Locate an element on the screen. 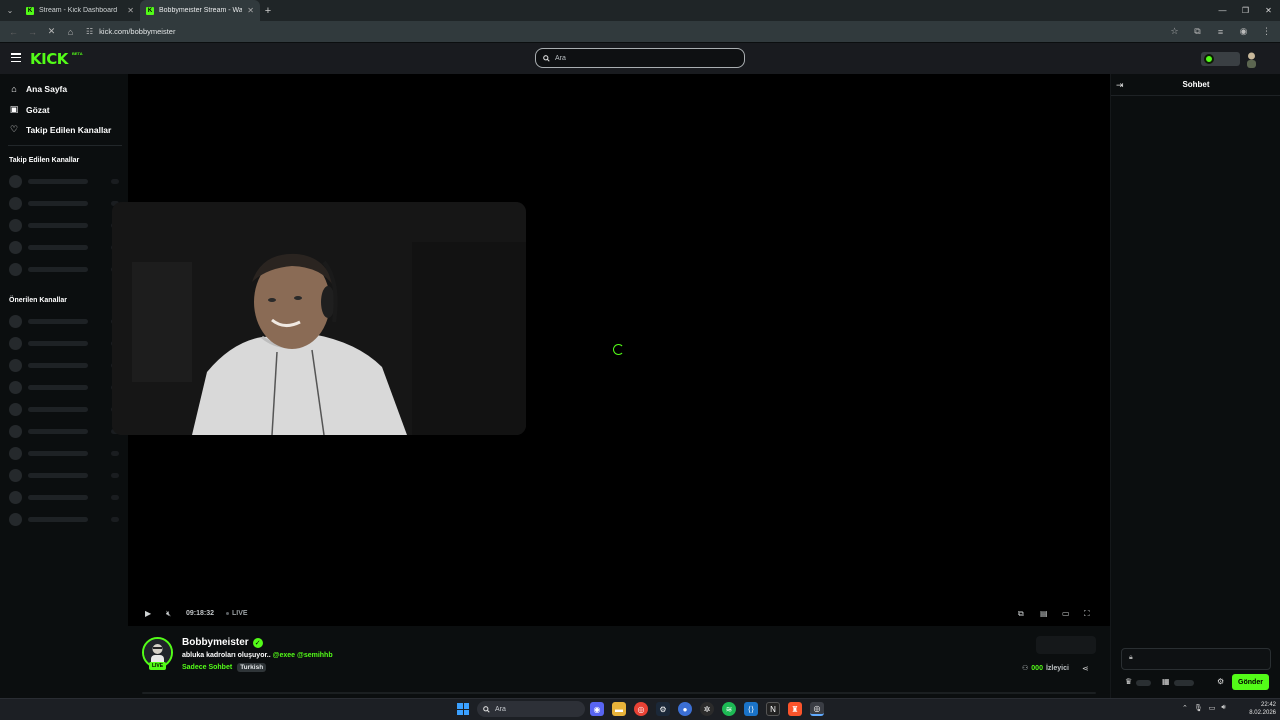 The height and width of the screenshot is (720, 1280). mute-icon: 🔇︎ is located at coordinates (168, 614).